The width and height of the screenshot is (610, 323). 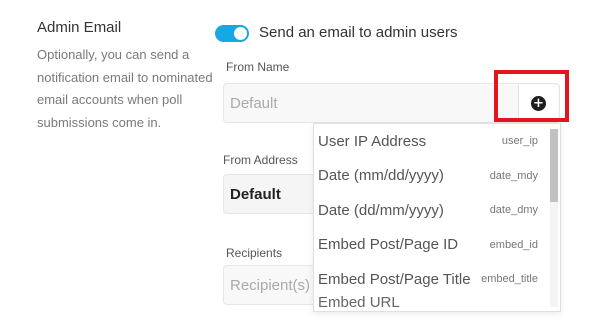 I want to click on from-address-select: Default, so click(x=273, y=194).